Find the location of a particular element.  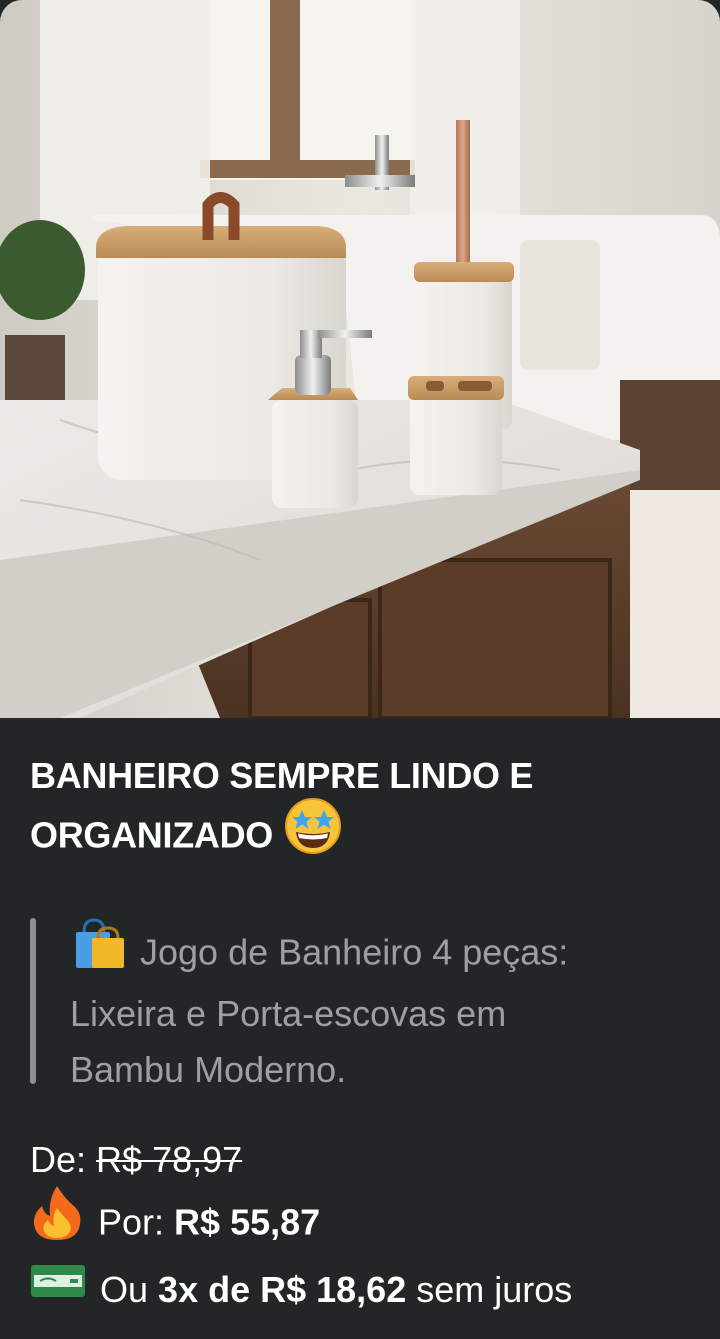

installments-suffix: sem juros is located at coordinates (494, 1289).